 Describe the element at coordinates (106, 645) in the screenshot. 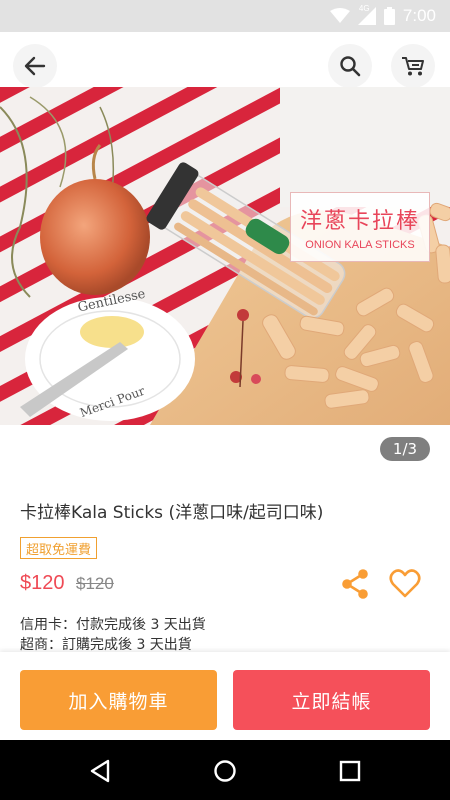

I see `shipping-info-store: 超商：訂購完成後 3 天出貨` at that location.